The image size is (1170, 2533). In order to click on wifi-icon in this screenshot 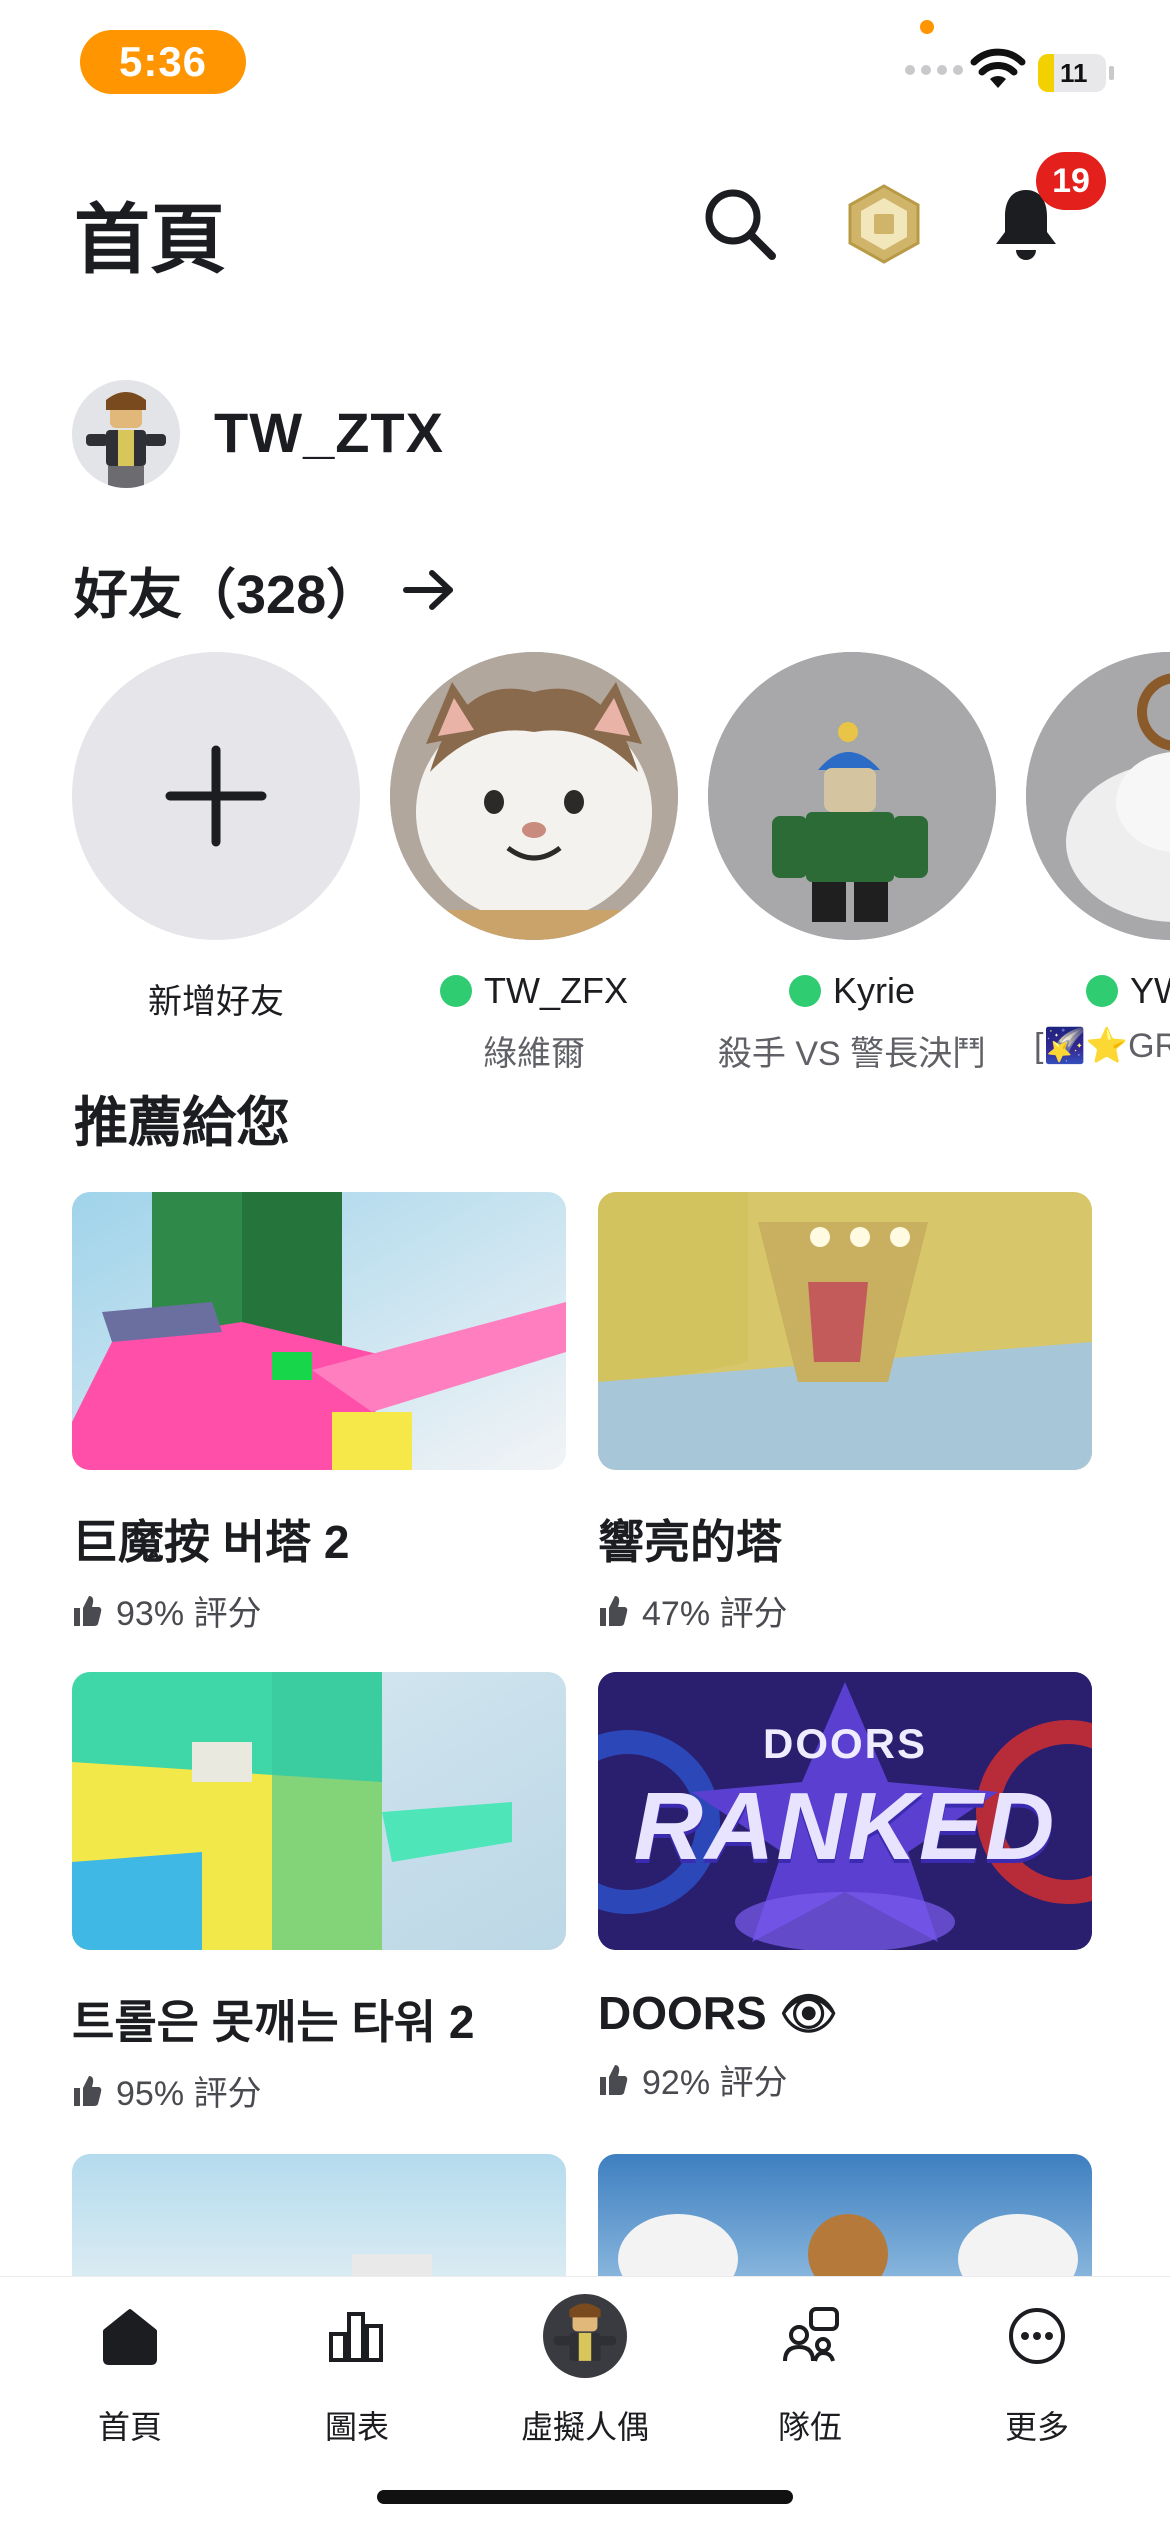, I will do `click(998, 68)`.